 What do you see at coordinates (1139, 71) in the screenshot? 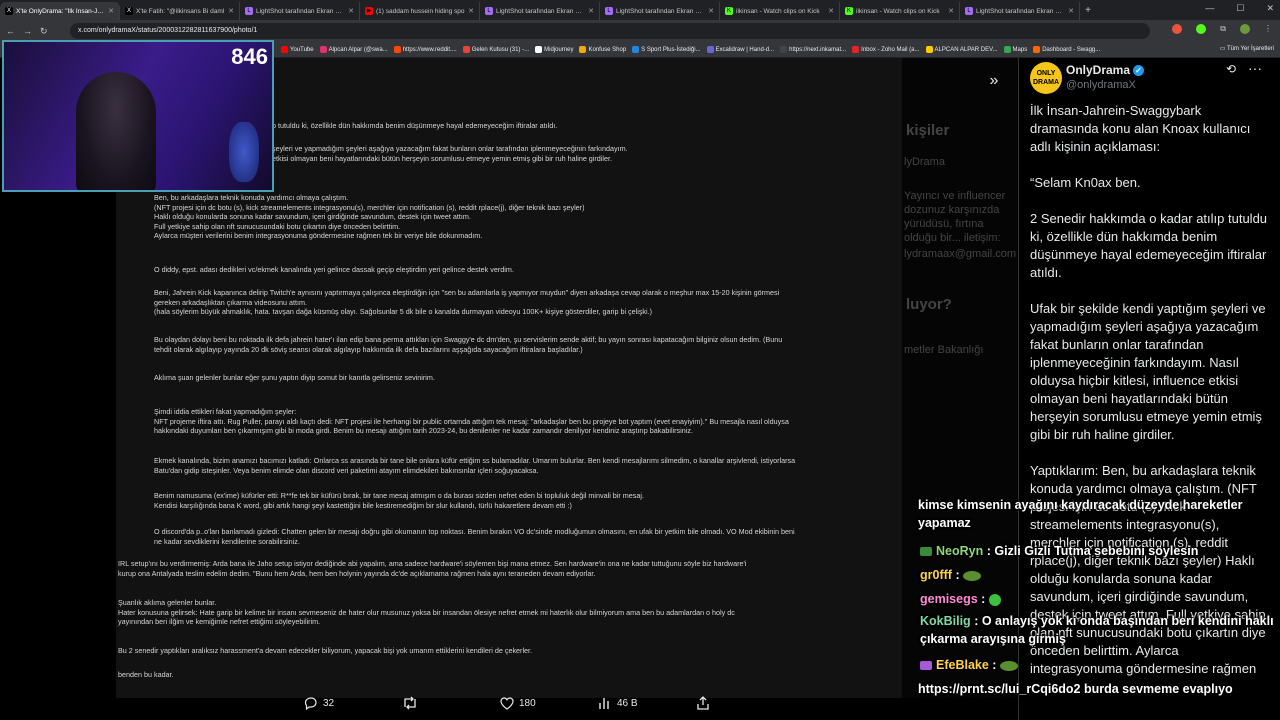
I see `verified-badge-icon: ✓` at bounding box center [1139, 71].